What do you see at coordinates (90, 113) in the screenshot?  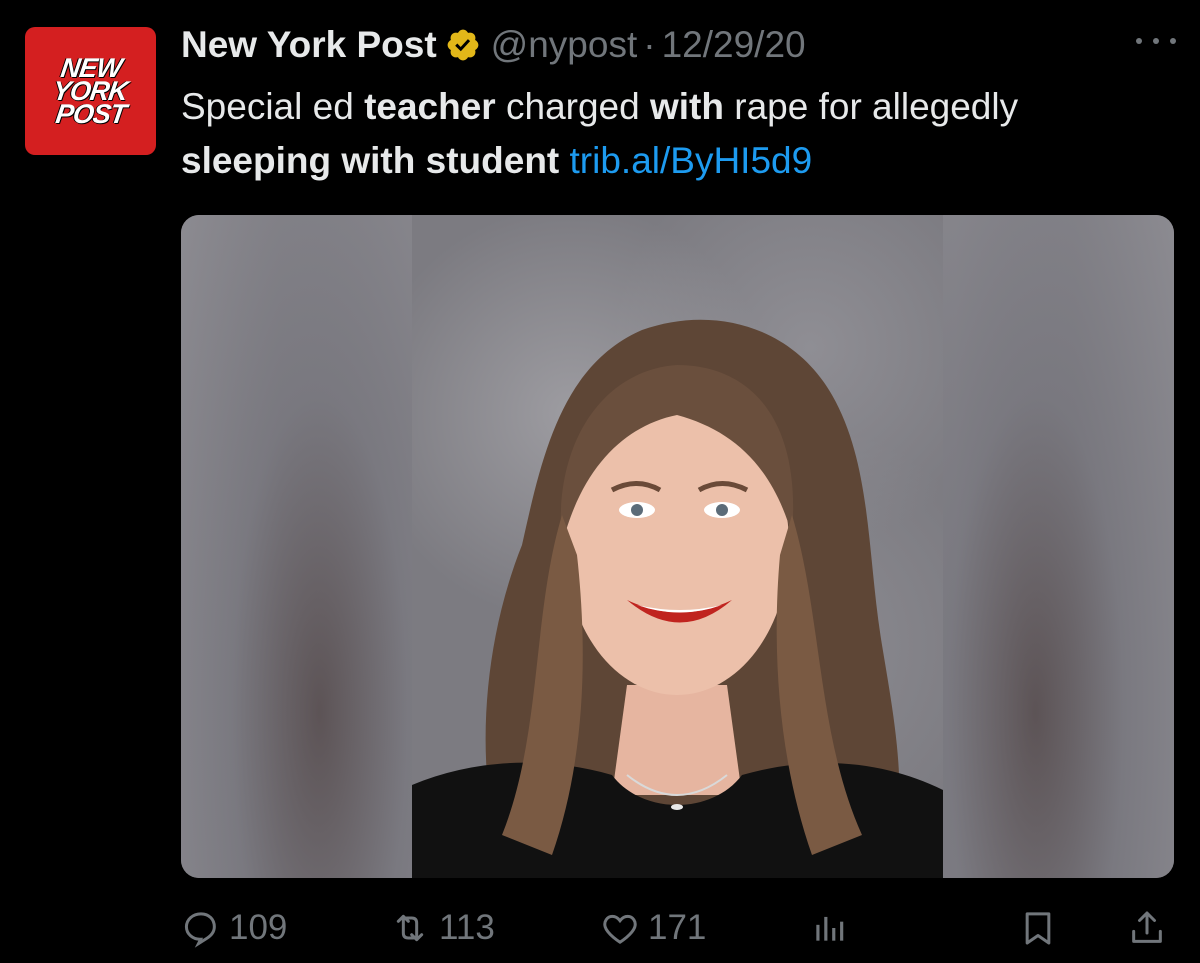 I see `avatar-logo-line-3: POST` at bounding box center [90, 113].